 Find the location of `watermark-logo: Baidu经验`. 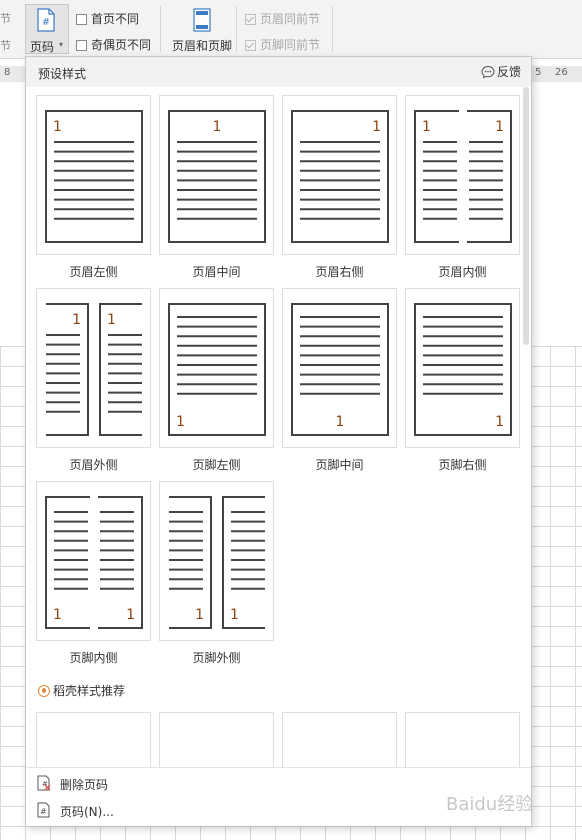

watermark-logo: Baidu经验 is located at coordinates (489, 803).